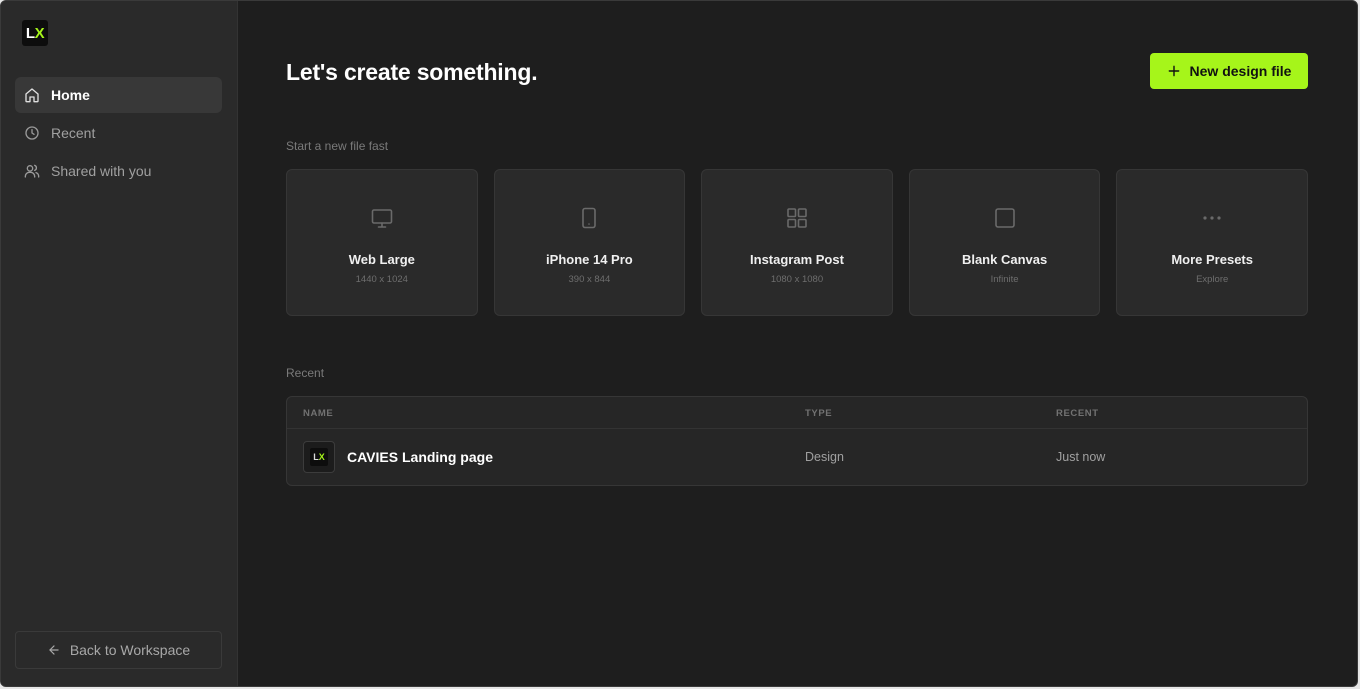  What do you see at coordinates (1004, 242) in the screenshot?
I see `preset-blank-canvas: Blank Canvas Infinite` at bounding box center [1004, 242].